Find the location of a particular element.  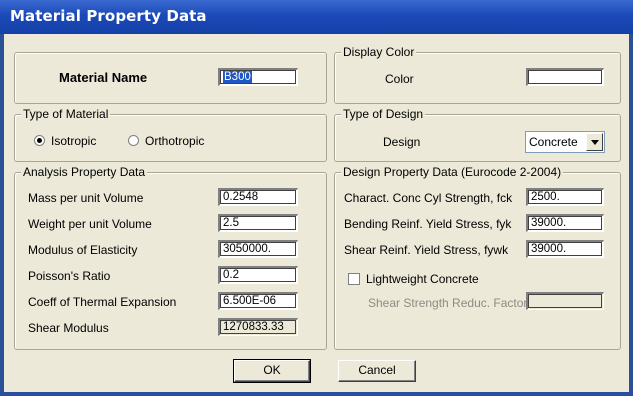

shear-strength-reduc-field is located at coordinates (565, 301).